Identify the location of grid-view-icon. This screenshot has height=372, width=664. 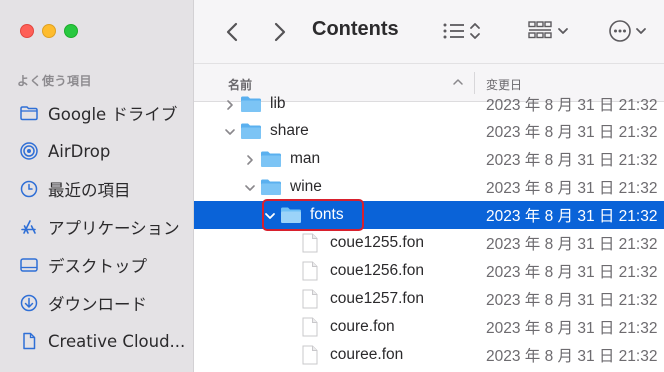
(548, 30).